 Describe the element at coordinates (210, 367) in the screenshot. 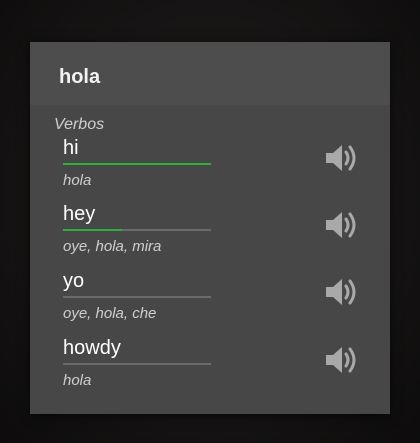

I see `translation-entry: howdy hola` at that location.